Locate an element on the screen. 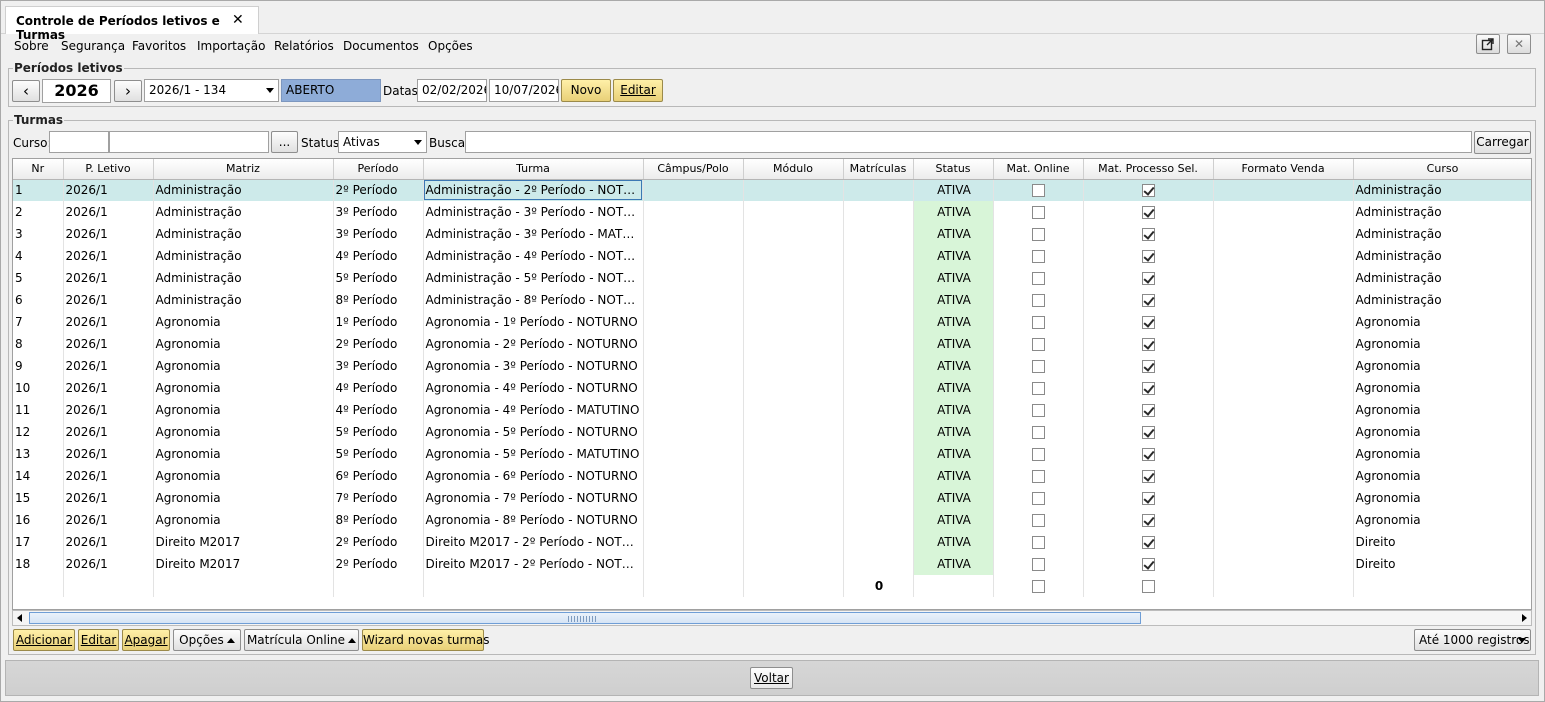  opcoes-menu-button: Opções is located at coordinates (207, 640).